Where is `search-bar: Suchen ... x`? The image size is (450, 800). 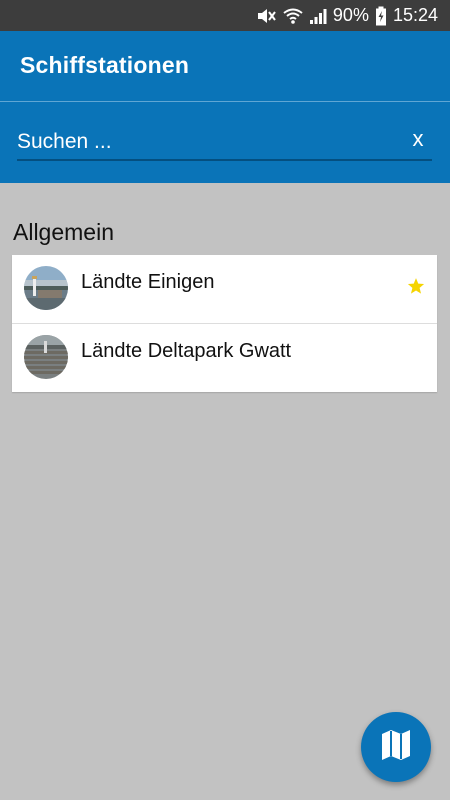
search-bar: Suchen ... x is located at coordinates (225, 142).